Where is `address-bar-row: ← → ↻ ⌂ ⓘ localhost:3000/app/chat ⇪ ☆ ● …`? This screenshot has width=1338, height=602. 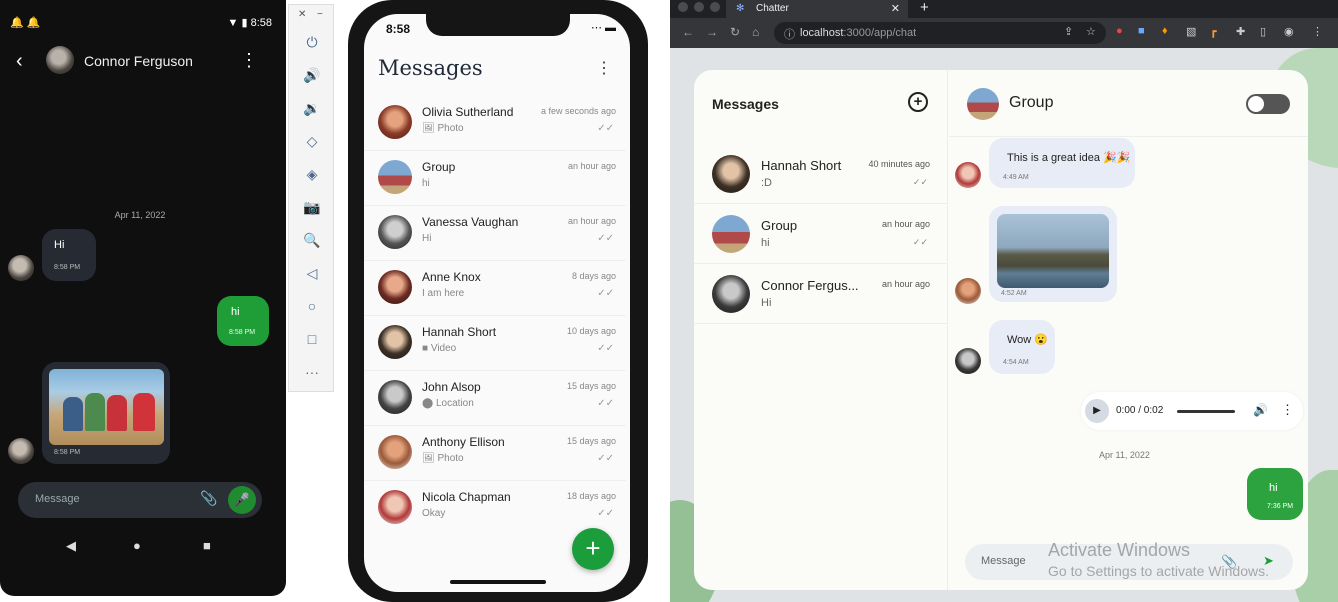 address-bar-row: ← → ↻ ⌂ ⓘ localhost:3000/app/chat ⇪ ☆ ● … is located at coordinates (1004, 33).